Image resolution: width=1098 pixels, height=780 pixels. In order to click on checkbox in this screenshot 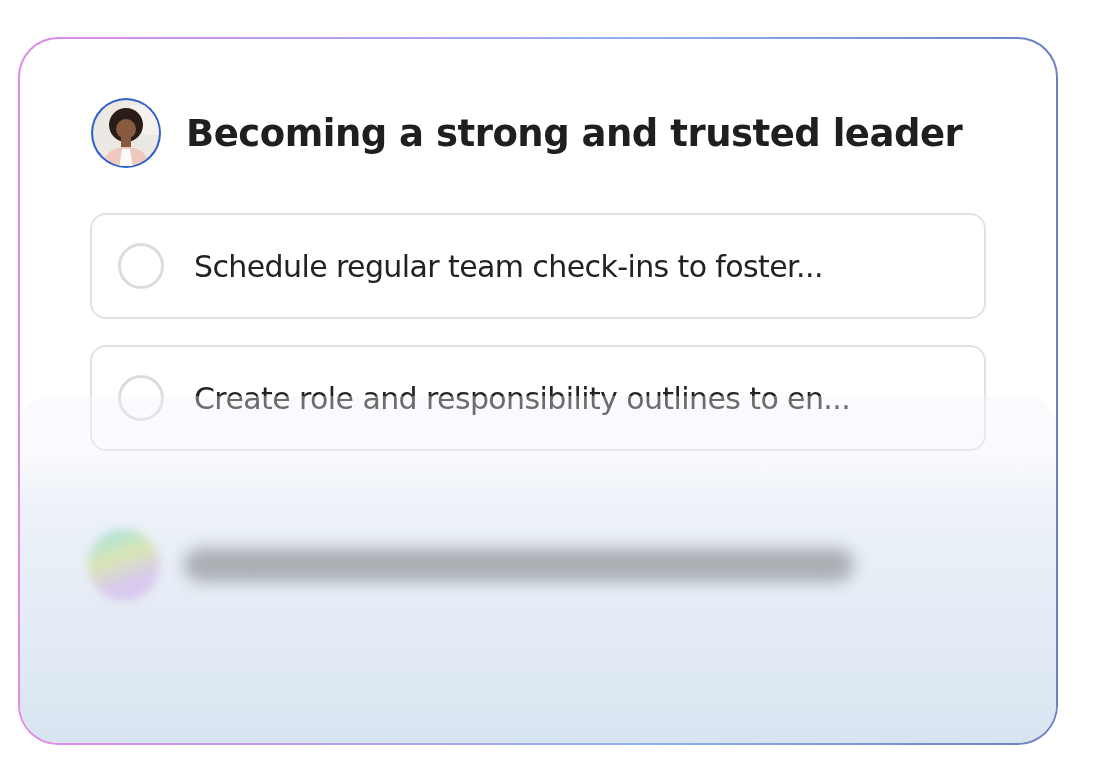, I will do `click(141, 266)`.